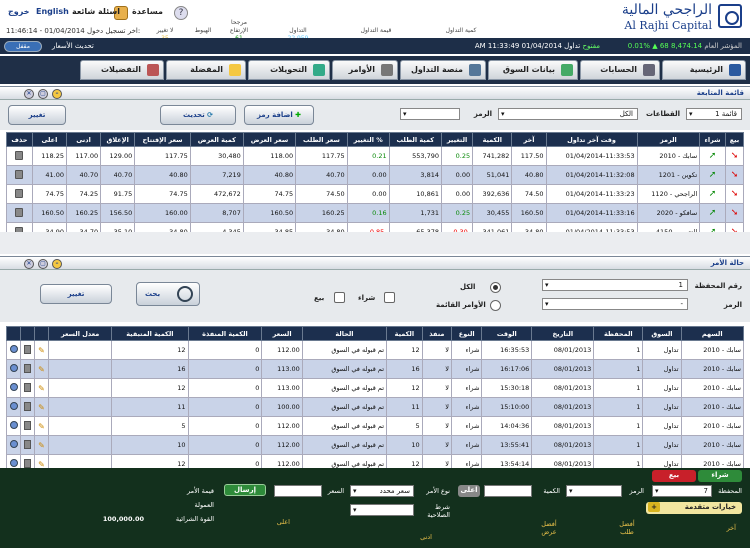 The width and height of the screenshot is (750, 548). I want to click on watchlist-col-header: الرمز, so click(668, 139).